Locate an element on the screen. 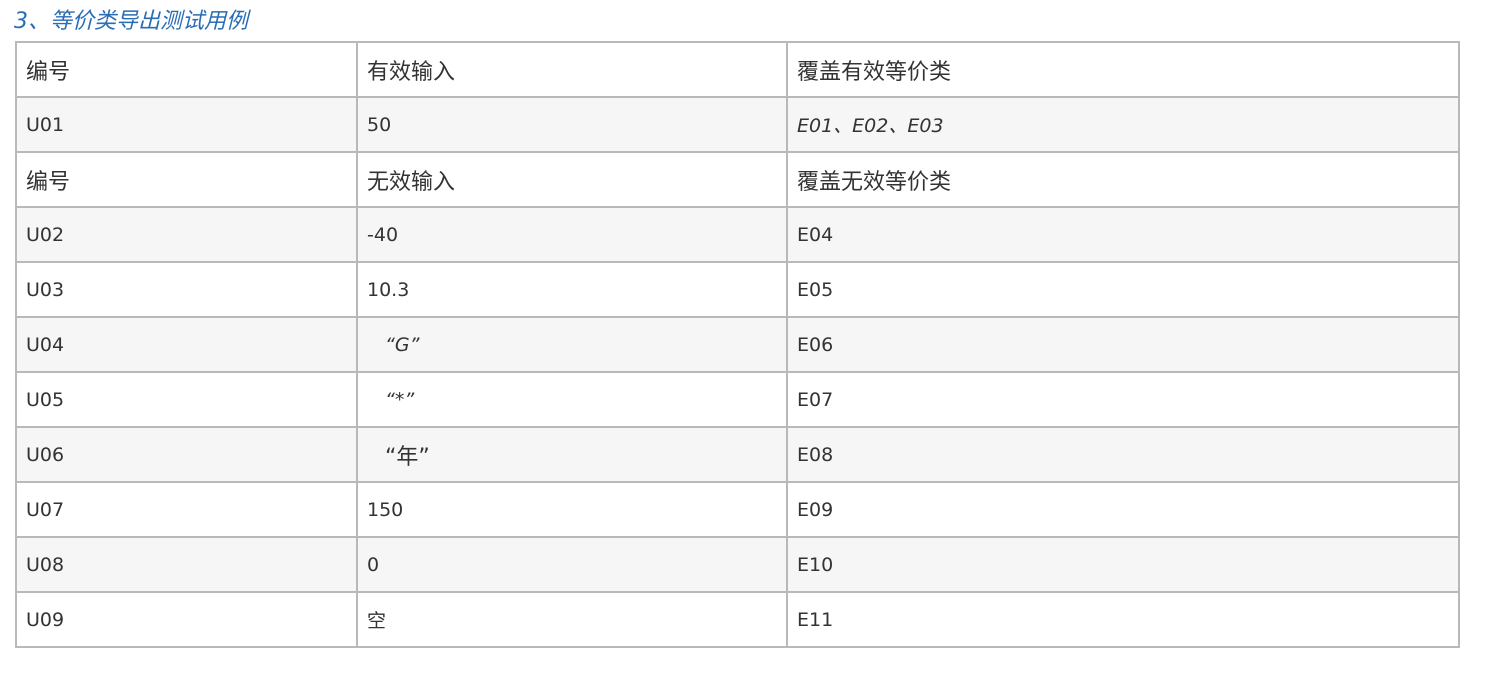 The width and height of the screenshot is (1486, 696). cell-classes: E05 is located at coordinates (1123, 289).